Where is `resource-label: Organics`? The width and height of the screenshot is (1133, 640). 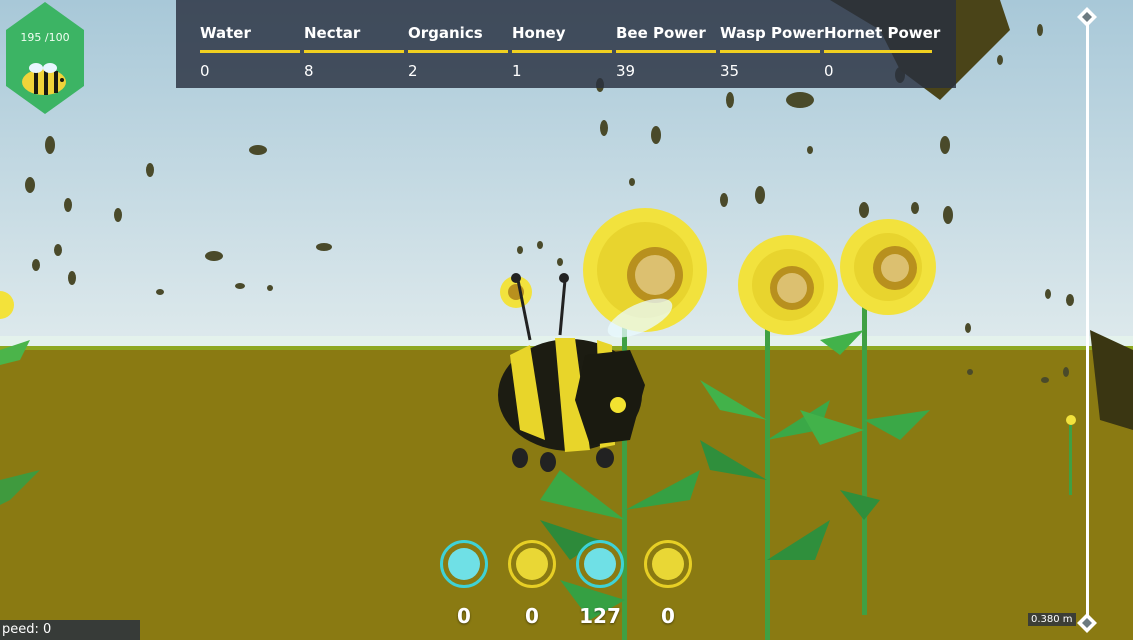 resource-label: Organics is located at coordinates (445, 33).